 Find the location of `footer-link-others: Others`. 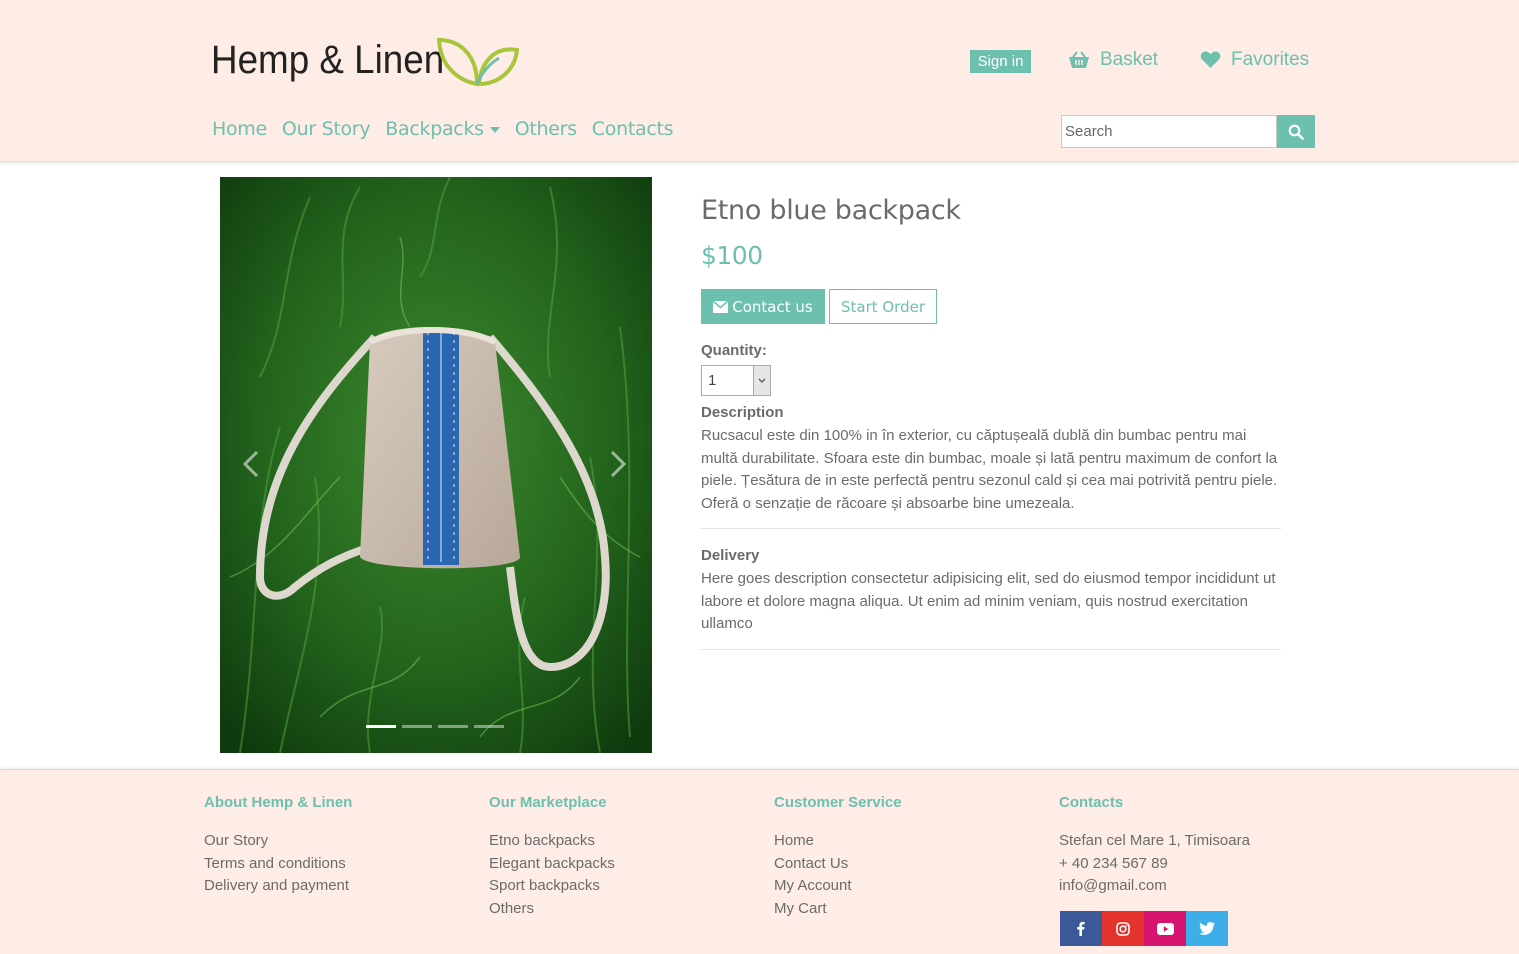

footer-link-others: Others is located at coordinates (552, 909).